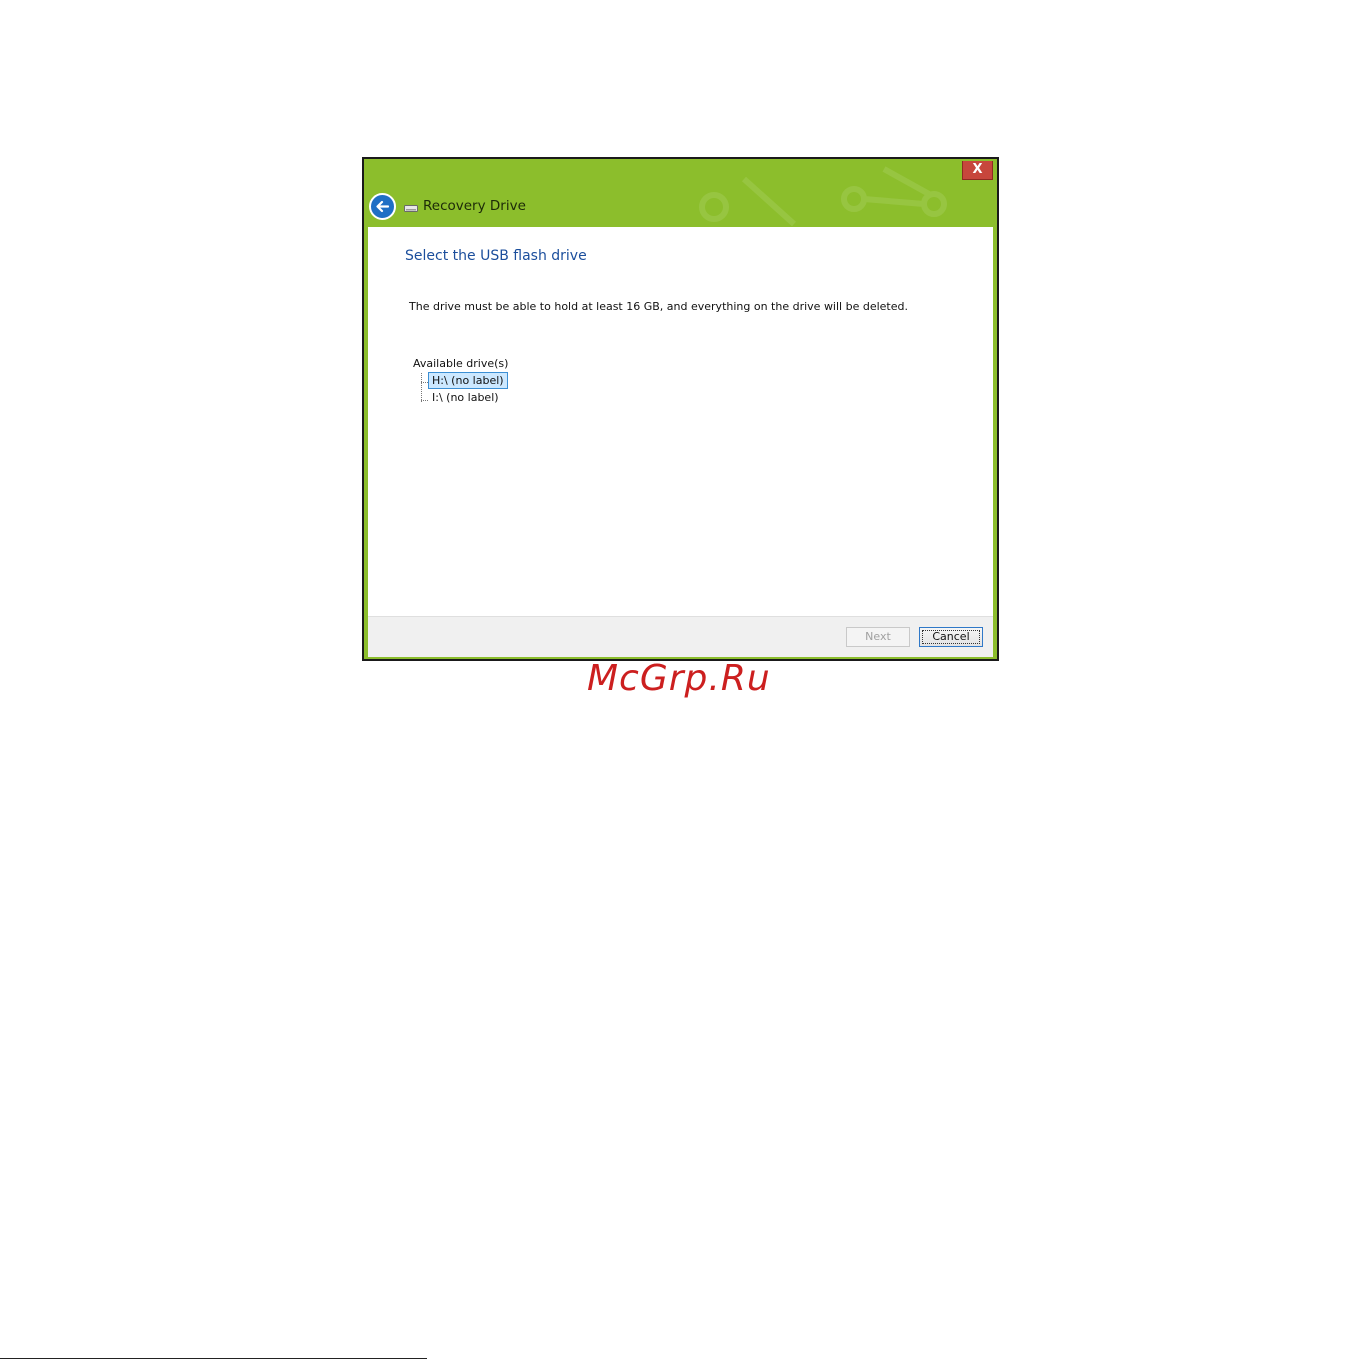 The image size is (1361, 1361). What do you see at coordinates (461, 363) in the screenshot?
I see `drives-tree-root: Available drive(s)` at bounding box center [461, 363].